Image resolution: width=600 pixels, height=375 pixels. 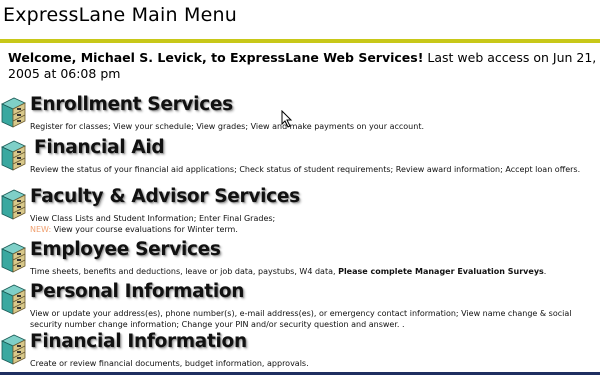 What do you see at coordinates (120, 15) in the screenshot?
I see `page-title: ExpressLane Main Menu` at bounding box center [120, 15].